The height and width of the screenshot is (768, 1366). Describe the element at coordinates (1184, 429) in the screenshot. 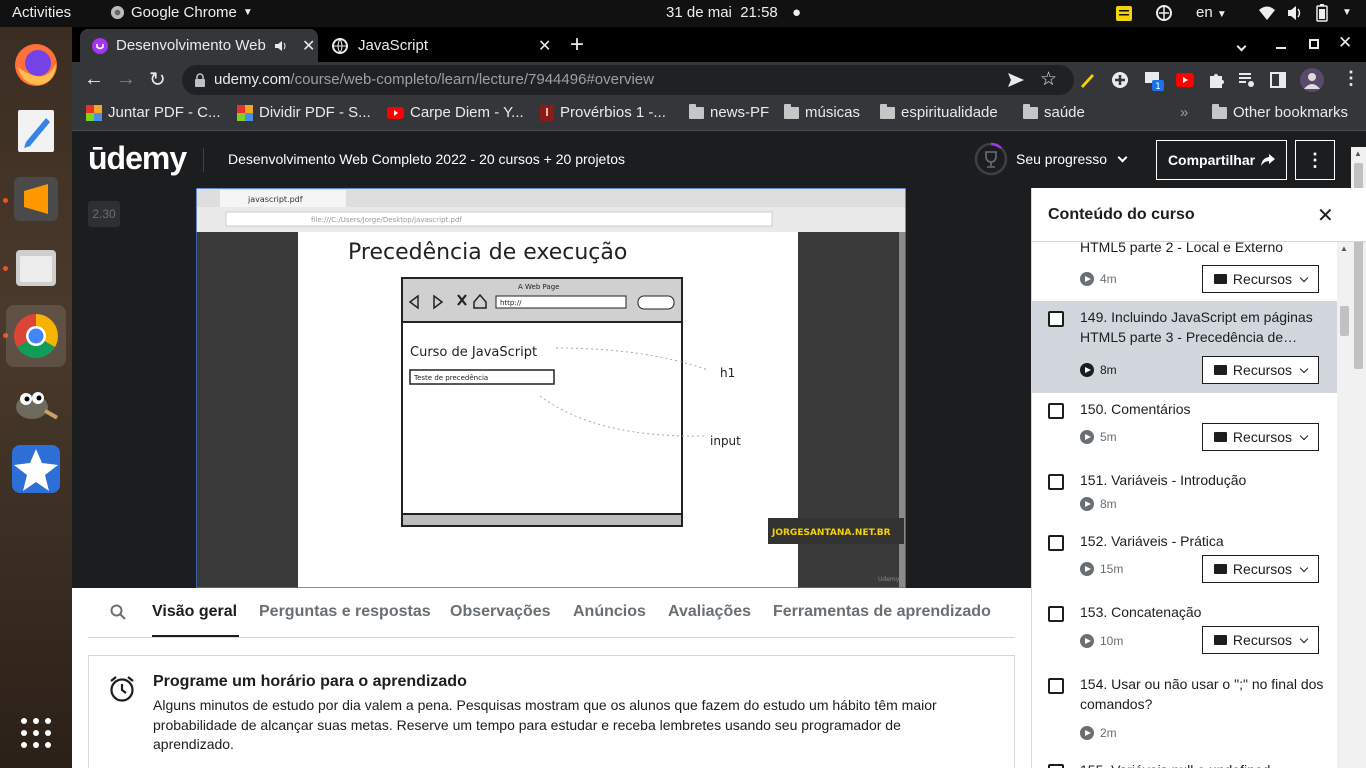

I see `lecture-item: 150. Comentários 5m Recursos` at that location.